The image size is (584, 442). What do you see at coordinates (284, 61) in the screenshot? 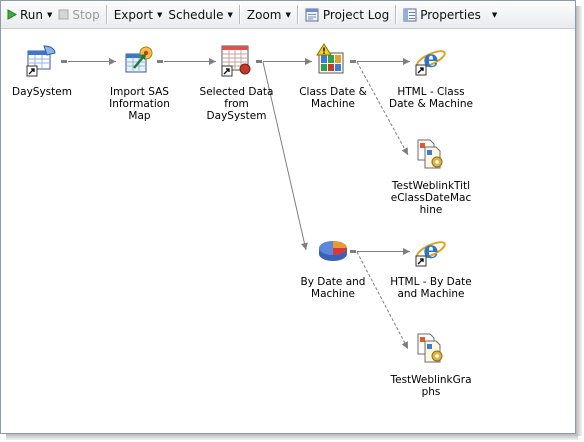
I see `connector-selected-to-classdate` at bounding box center [284, 61].